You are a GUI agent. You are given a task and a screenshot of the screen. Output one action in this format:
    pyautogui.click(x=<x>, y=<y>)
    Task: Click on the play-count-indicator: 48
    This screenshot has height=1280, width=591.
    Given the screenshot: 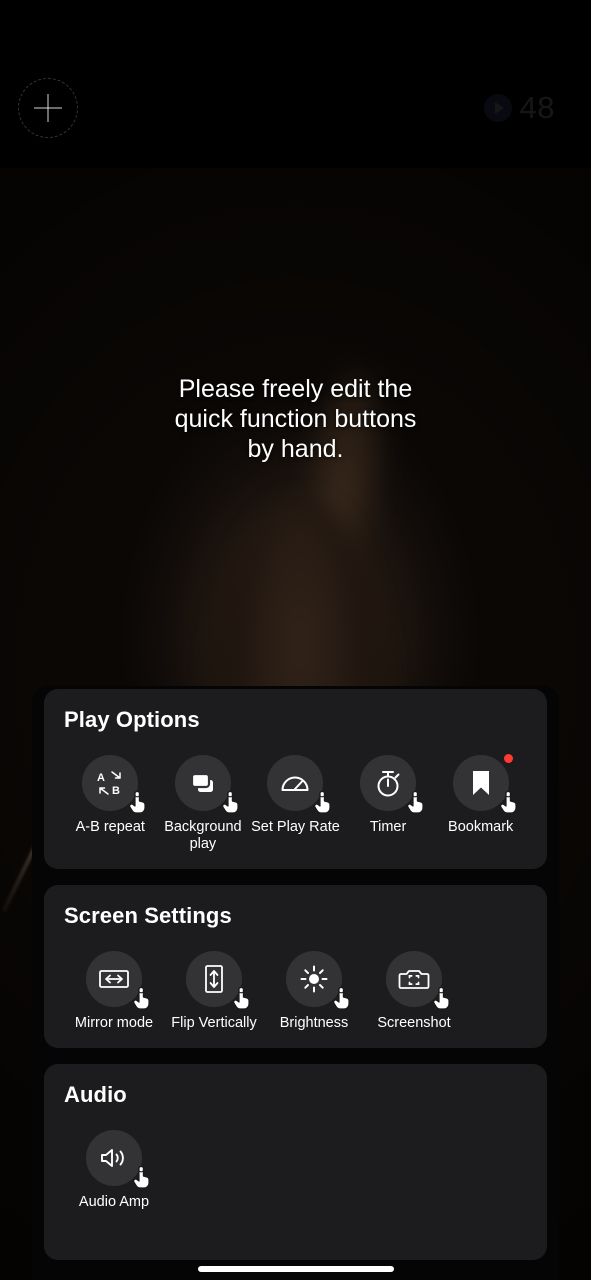 What is the action you would take?
    pyautogui.click(x=519, y=108)
    